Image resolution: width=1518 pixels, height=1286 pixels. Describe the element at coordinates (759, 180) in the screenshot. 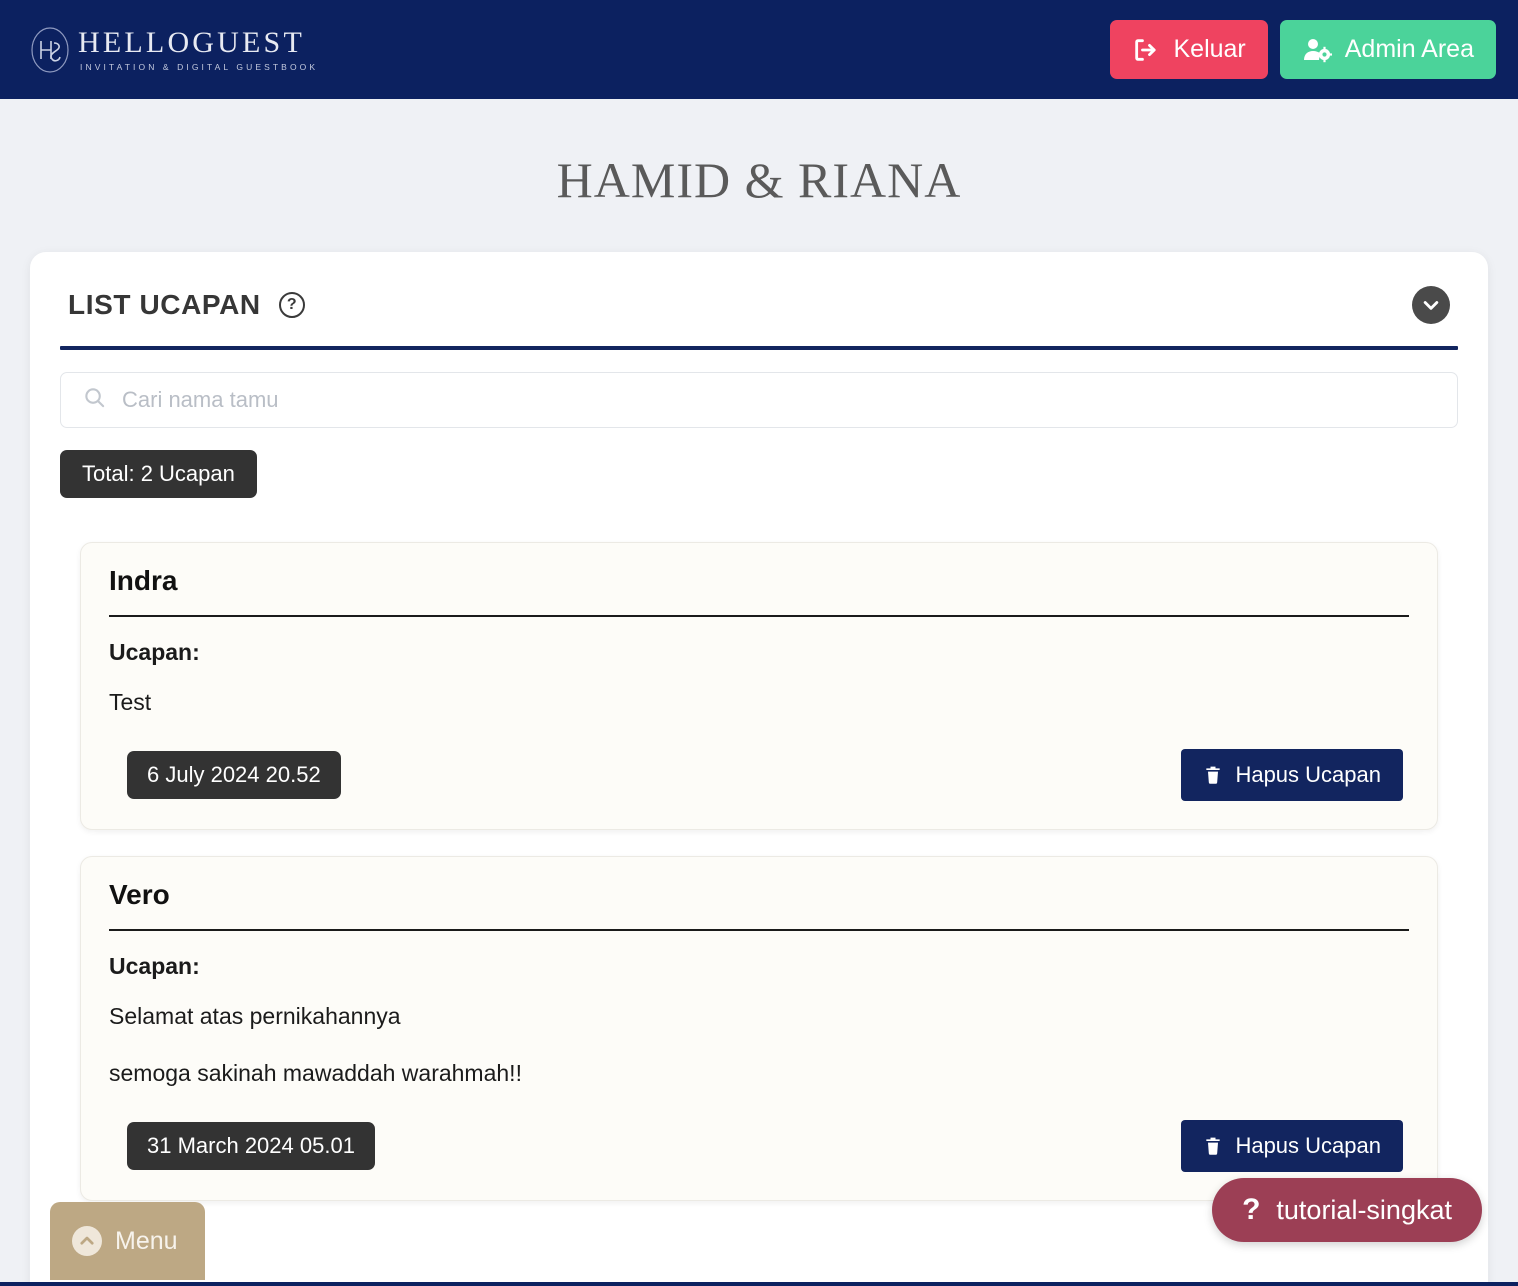

I see `page-title: HAMID & RIANA` at that location.